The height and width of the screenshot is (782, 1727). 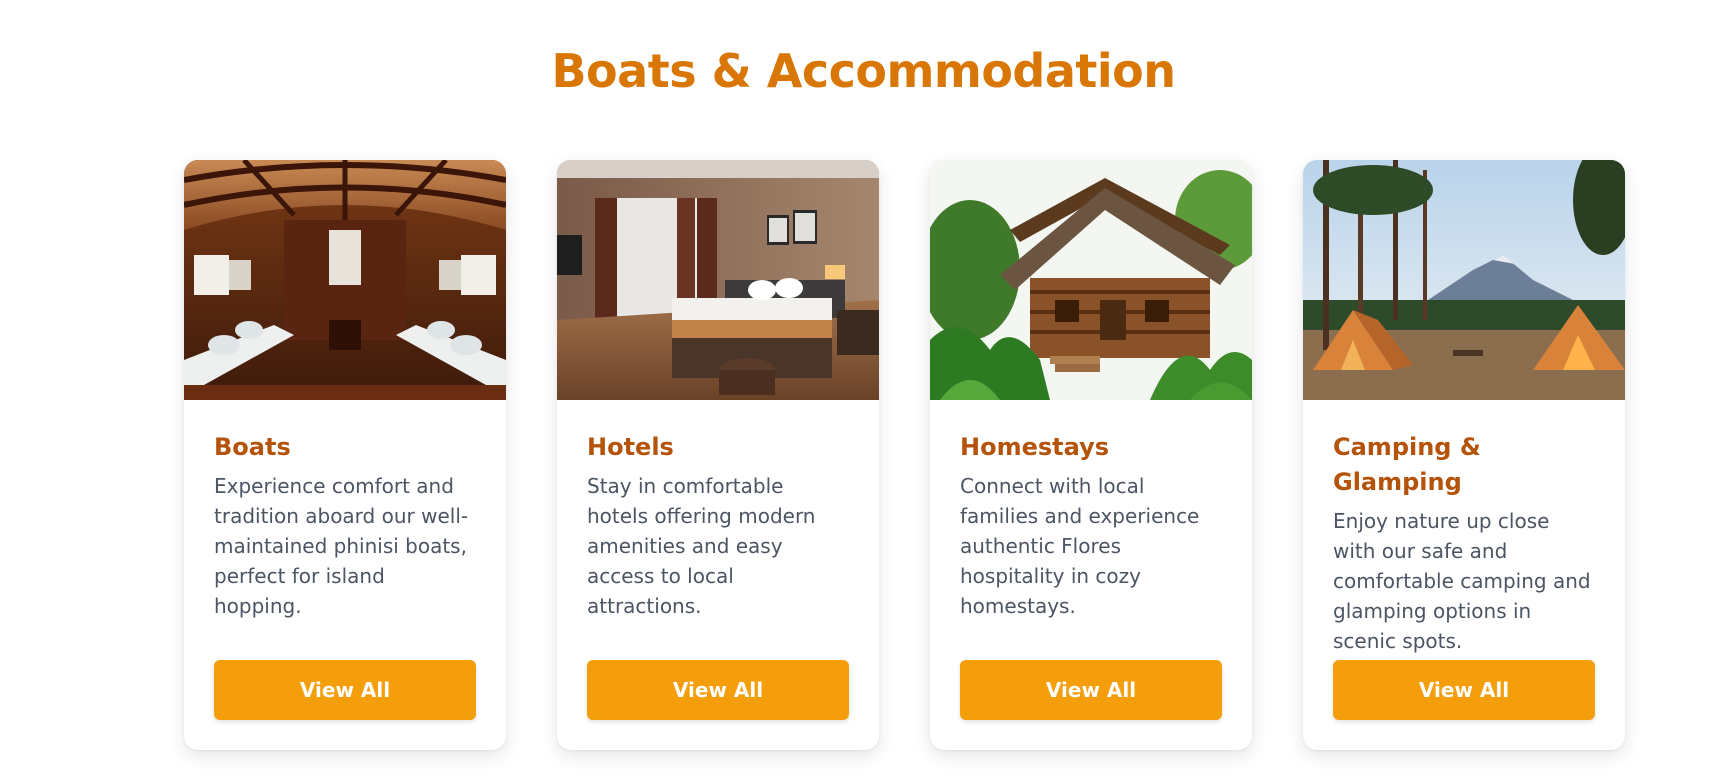 I want to click on card-title: Boats, so click(x=252, y=447).